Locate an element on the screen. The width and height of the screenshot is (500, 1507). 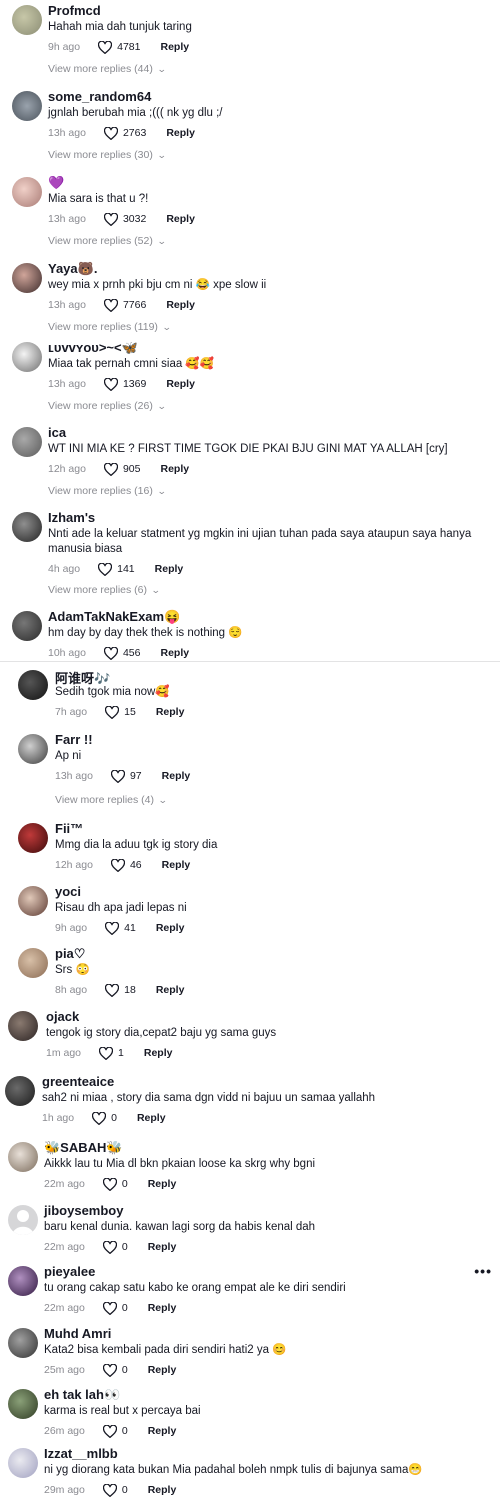
comment-username: some_random64 is located at coordinates (99, 96).